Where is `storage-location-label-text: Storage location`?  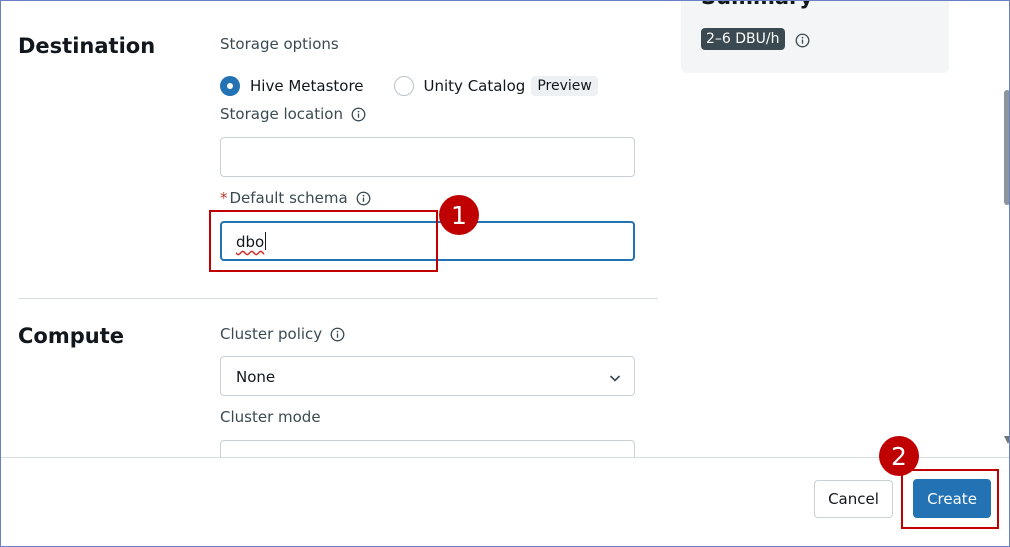
storage-location-label-text: Storage location is located at coordinates (281, 114).